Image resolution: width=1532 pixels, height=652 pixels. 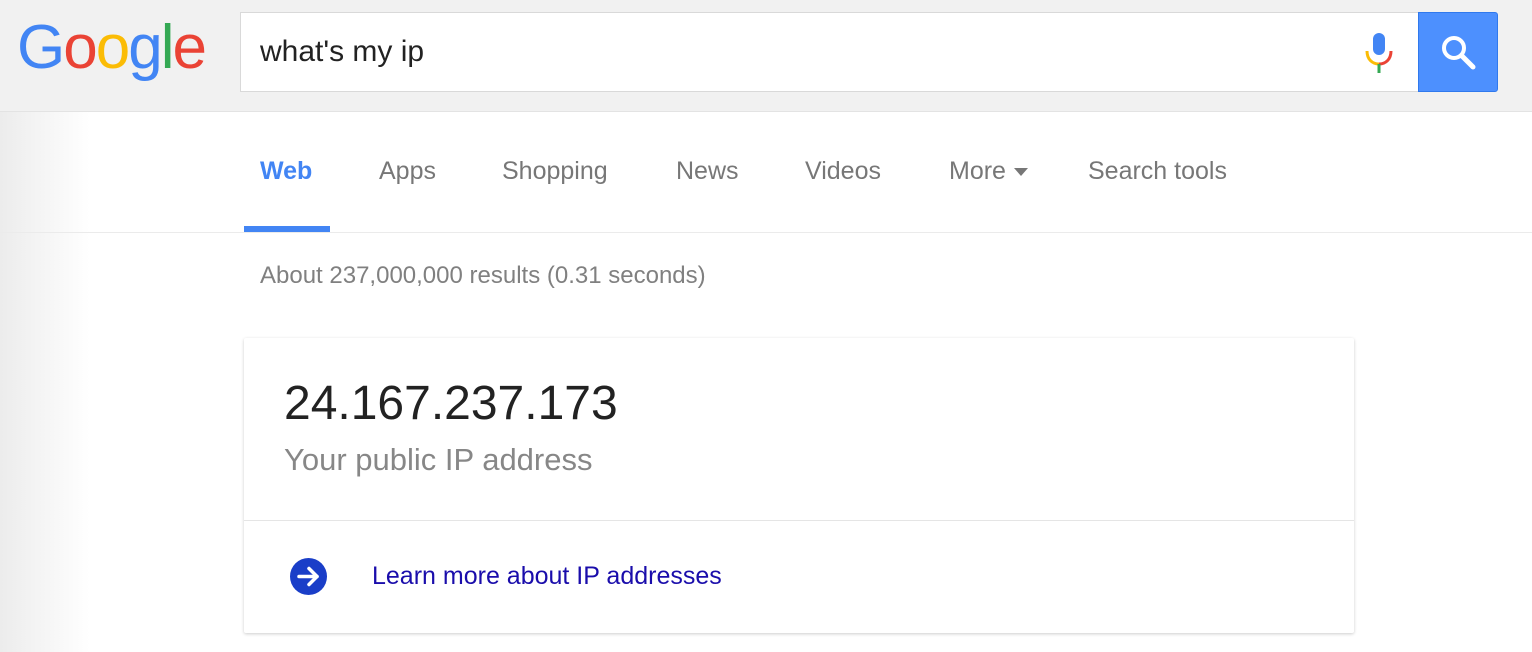 I want to click on active-tab-indicator, so click(x=287, y=229).